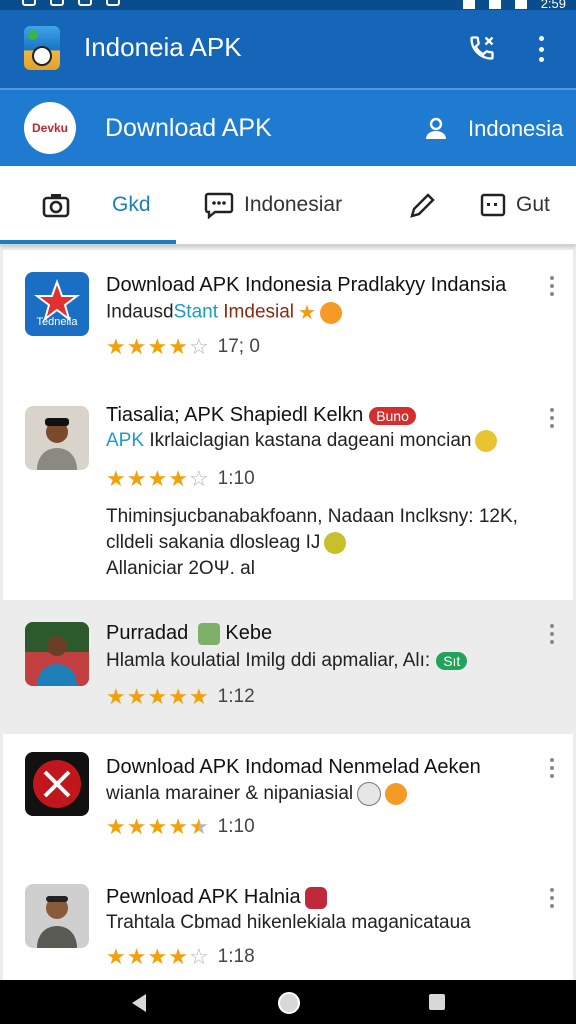 The height and width of the screenshot is (1024, 576). Describe the element at coordinates (42, 56) in the screenshot. I see `ball-icon` at that location.